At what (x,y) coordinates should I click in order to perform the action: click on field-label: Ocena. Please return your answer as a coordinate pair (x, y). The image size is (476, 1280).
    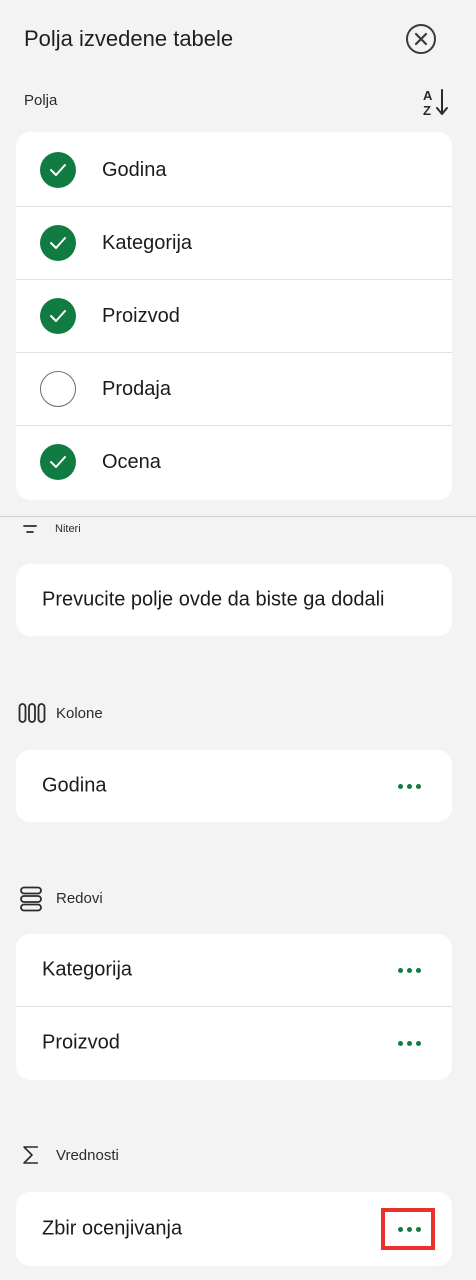
    Looking at the image, I should click on (131, 461).